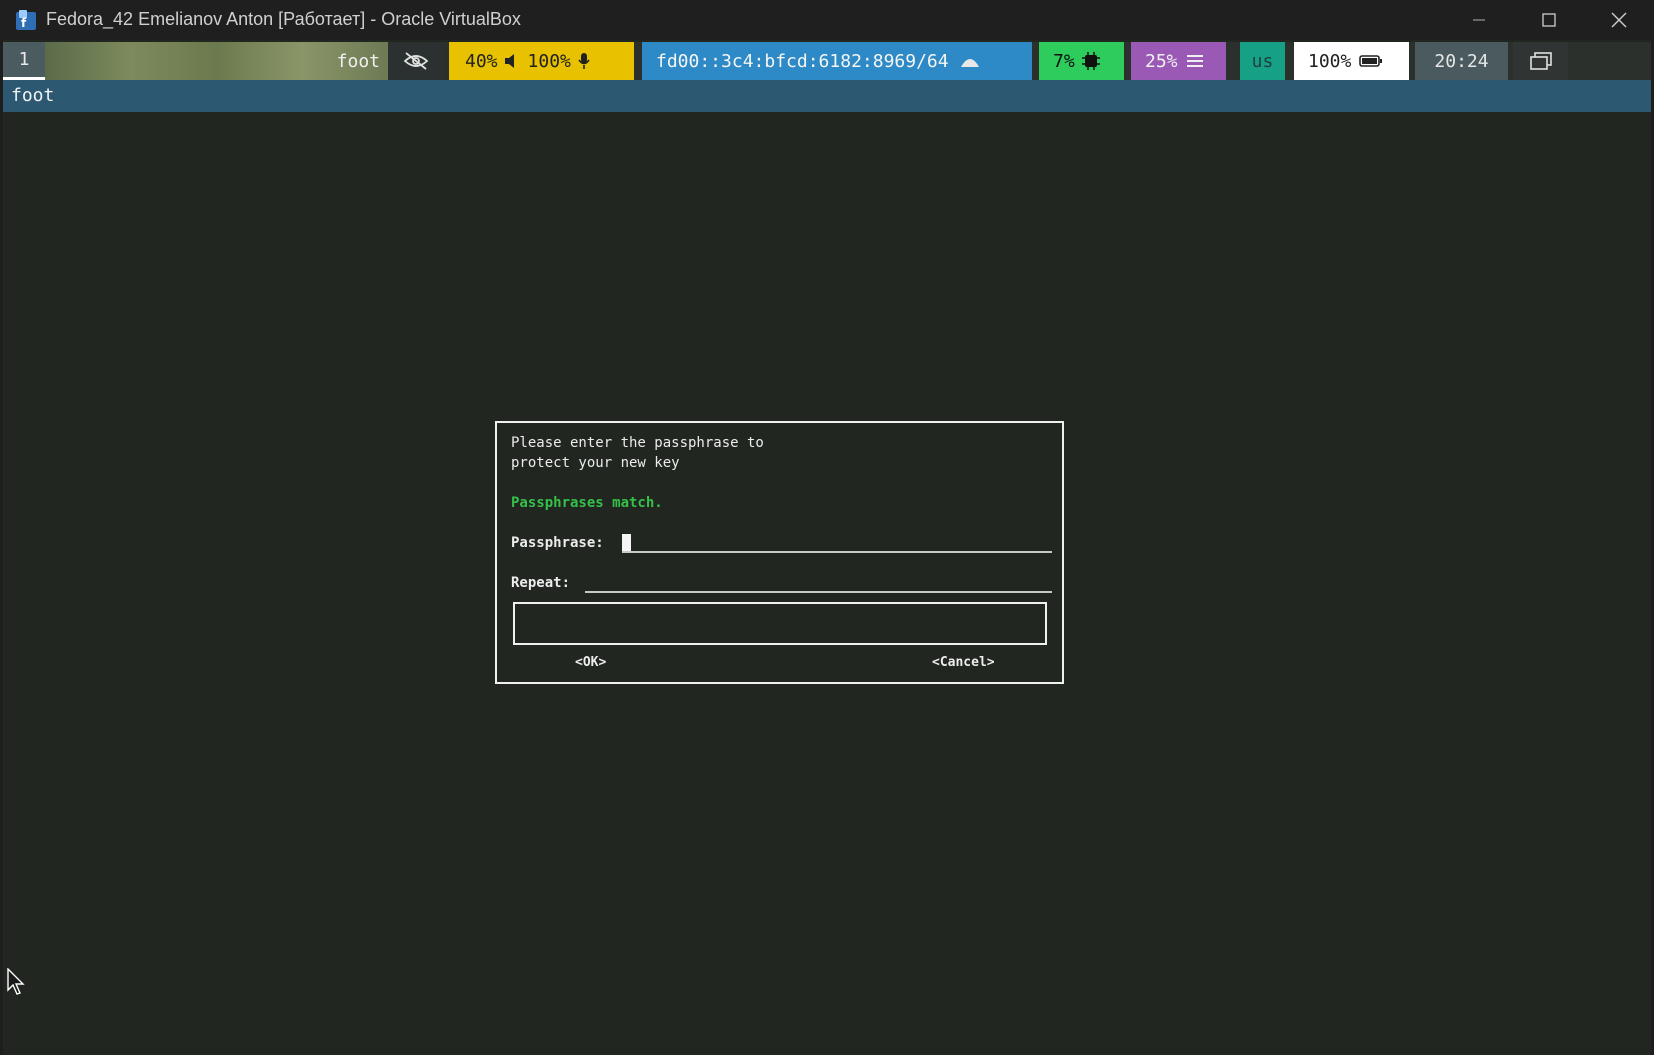 Image resolution: width=1654 pixels, height=1055 pixels. Describe the element at coordinates (24, 61) in the screenshot. I see `workspace-button: 1` at that location.